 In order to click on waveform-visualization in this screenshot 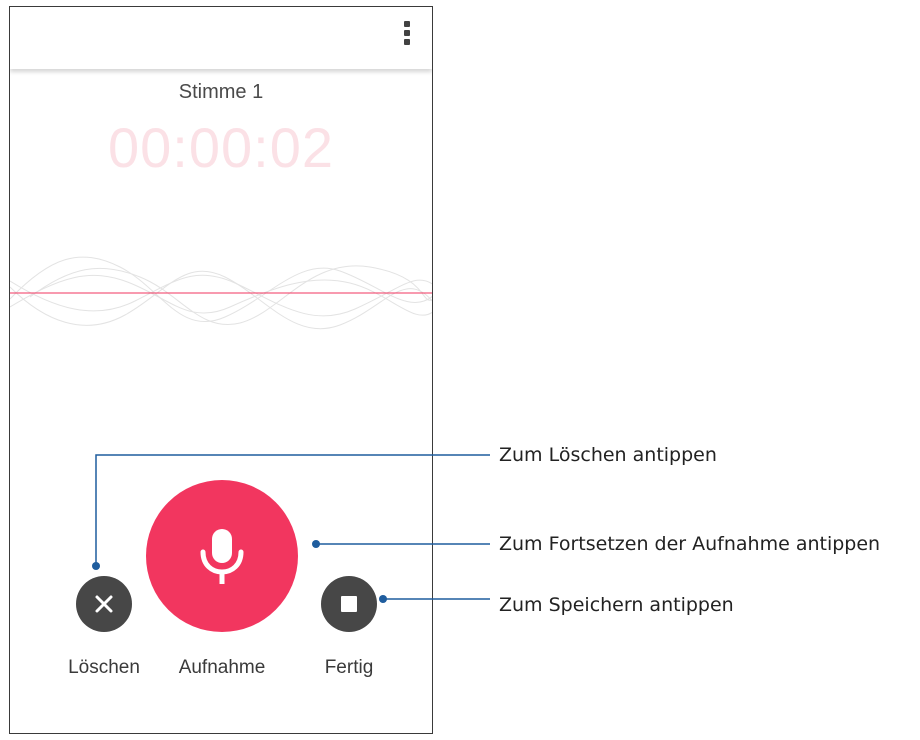, I will do `click(221, 293)`.